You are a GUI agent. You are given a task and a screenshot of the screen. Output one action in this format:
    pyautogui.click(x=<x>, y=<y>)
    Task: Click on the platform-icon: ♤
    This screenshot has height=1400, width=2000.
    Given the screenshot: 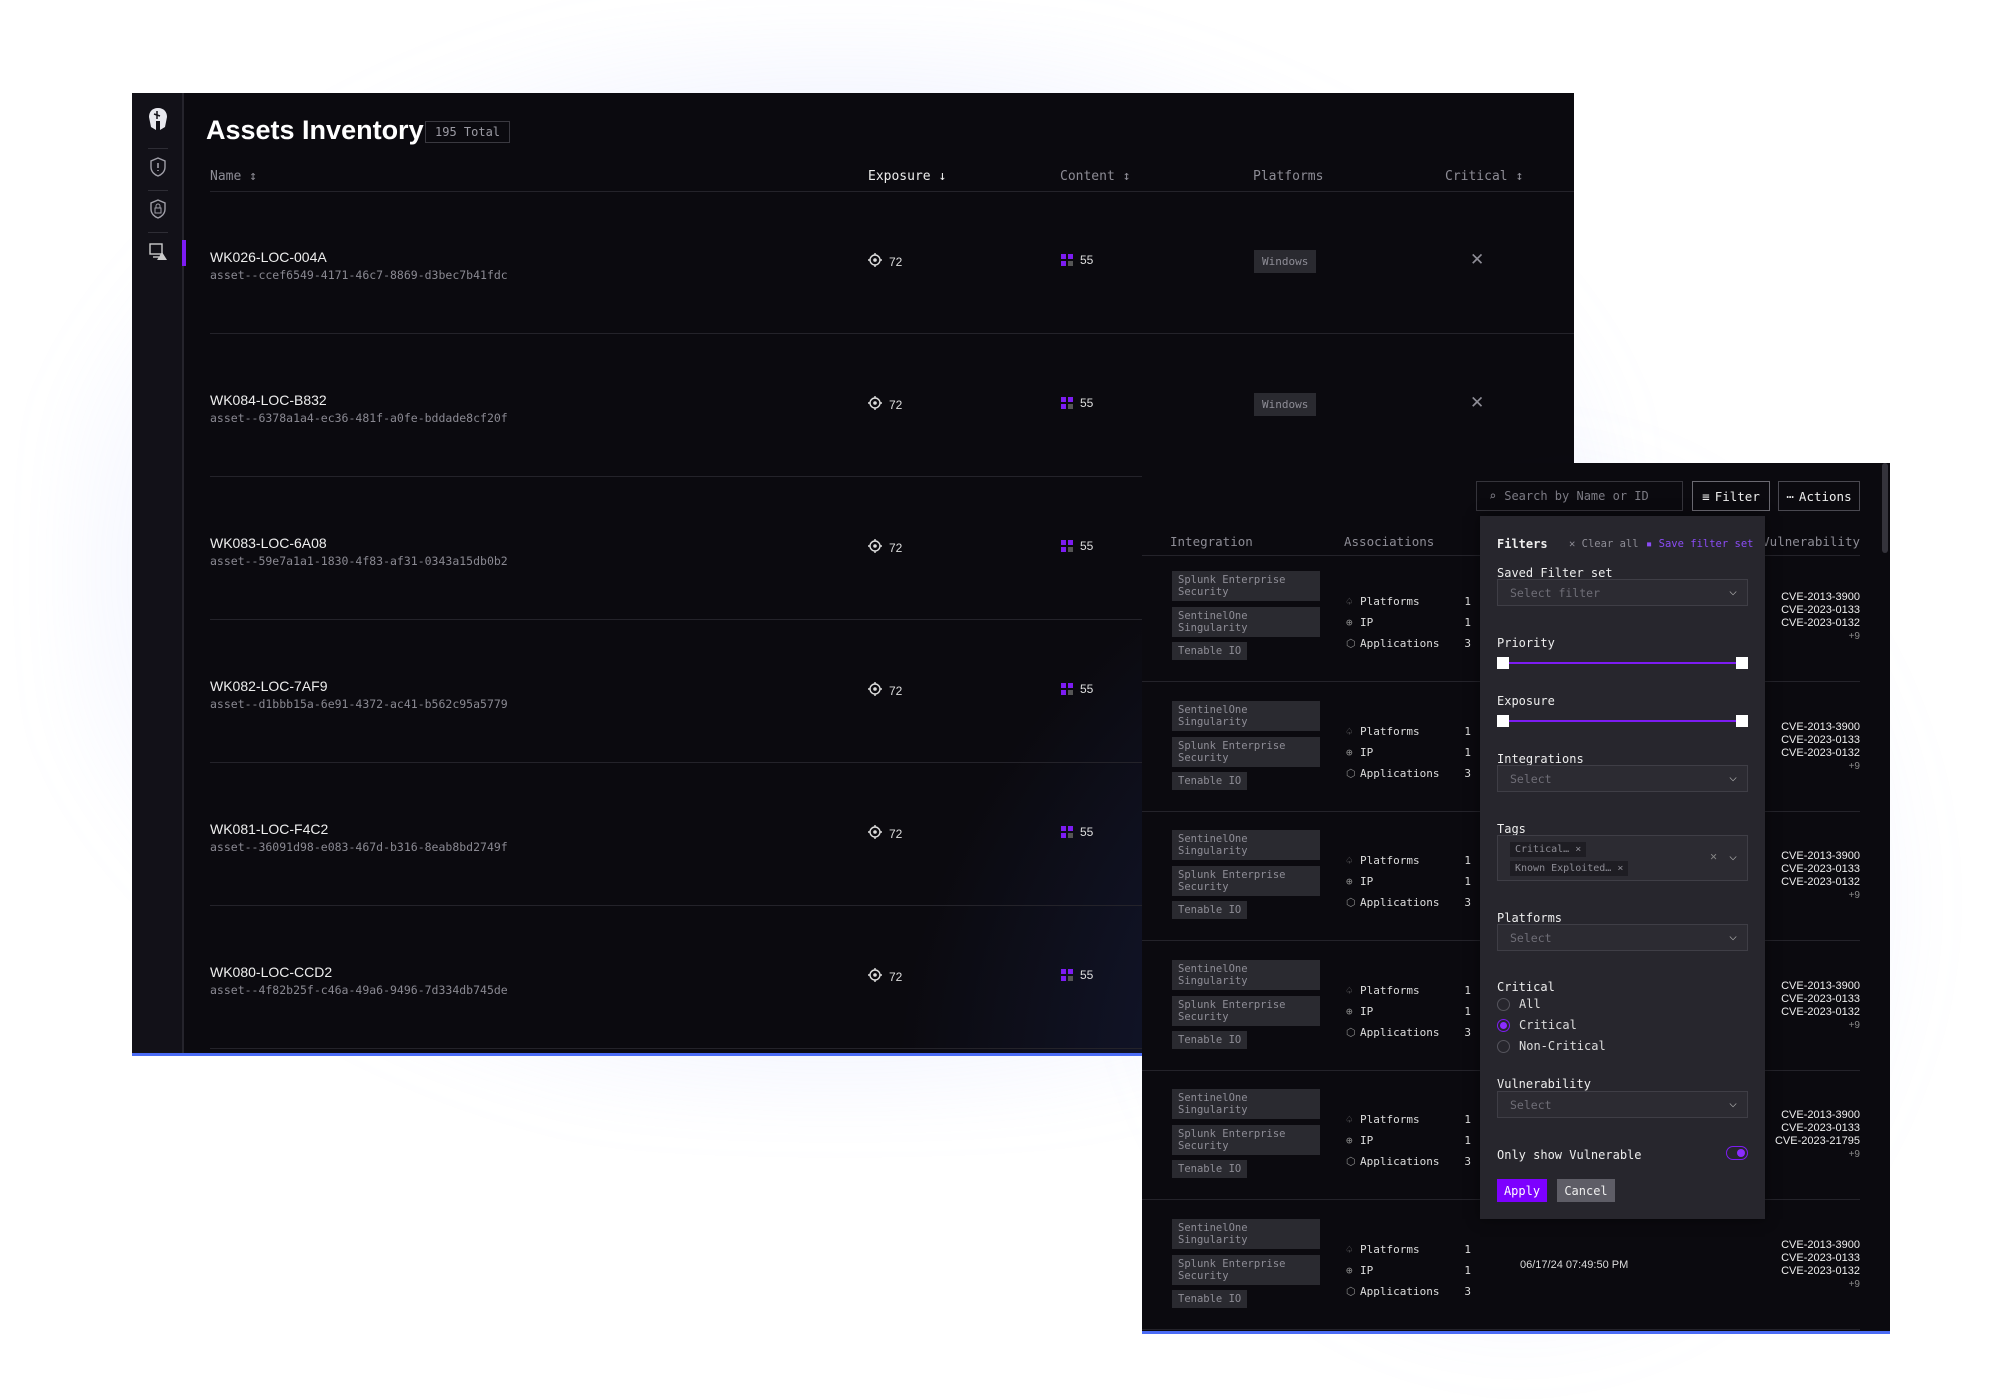 What is the action you would take?
    pyautogui.click(x=1349, y=601)
    